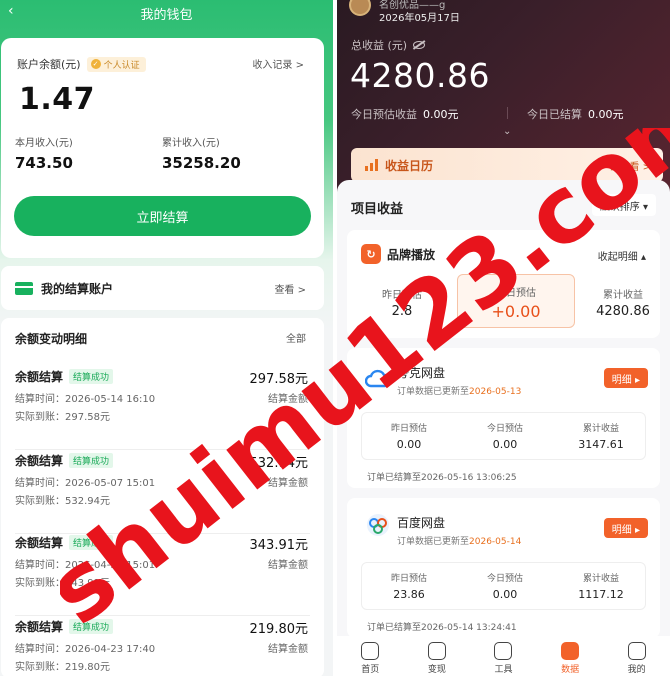 This screenshot has height=676, width=670. What do you see at coordinates (81, 64) in the screenshot?
I see `balance-label-row: 账户余额(元) ✓ 个人认证` at bounding box center [81, 64].